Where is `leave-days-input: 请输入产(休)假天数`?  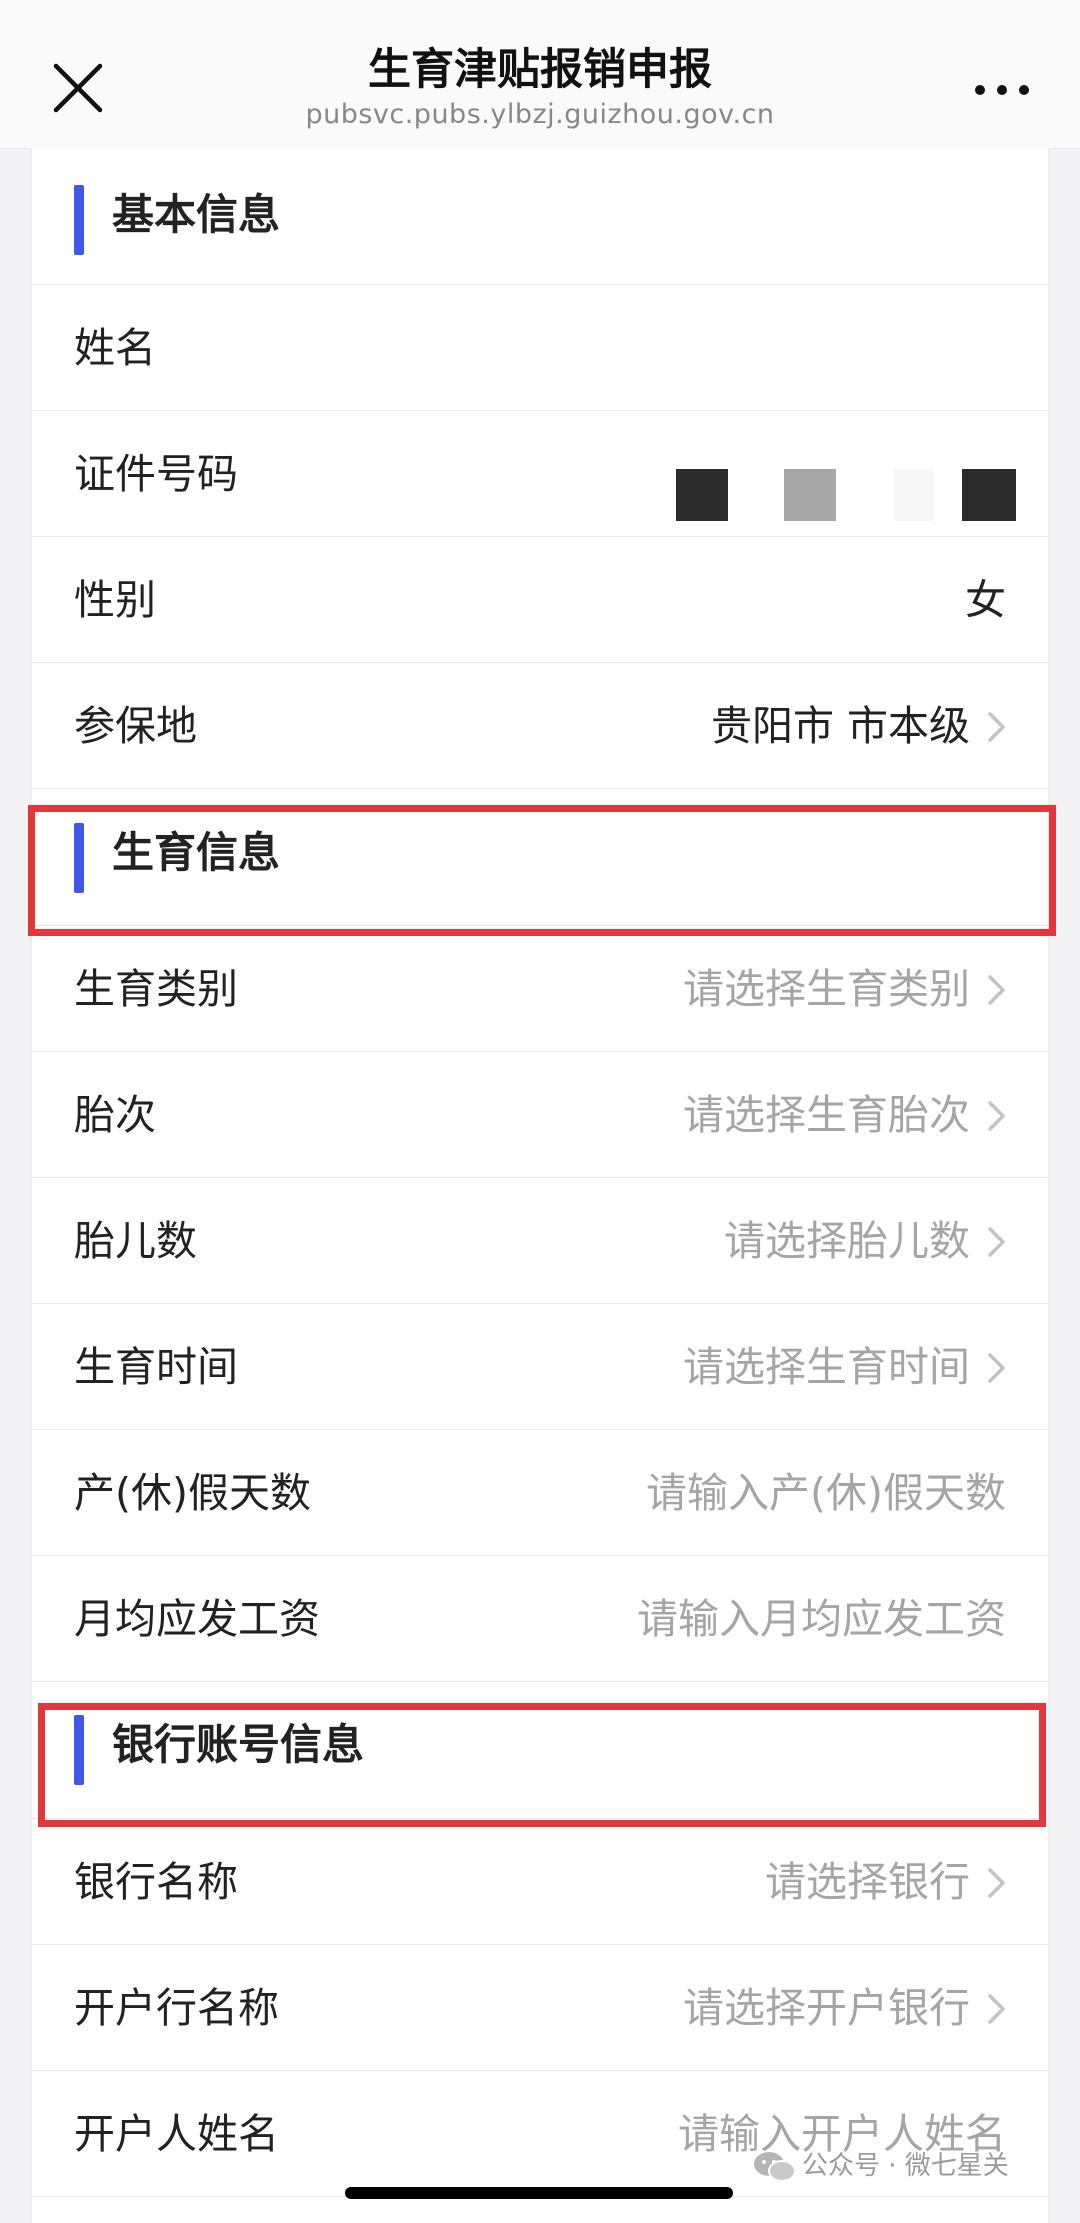 leave-days-input: 请输入产(休)假天数 is located at coordinates (826, 1493).